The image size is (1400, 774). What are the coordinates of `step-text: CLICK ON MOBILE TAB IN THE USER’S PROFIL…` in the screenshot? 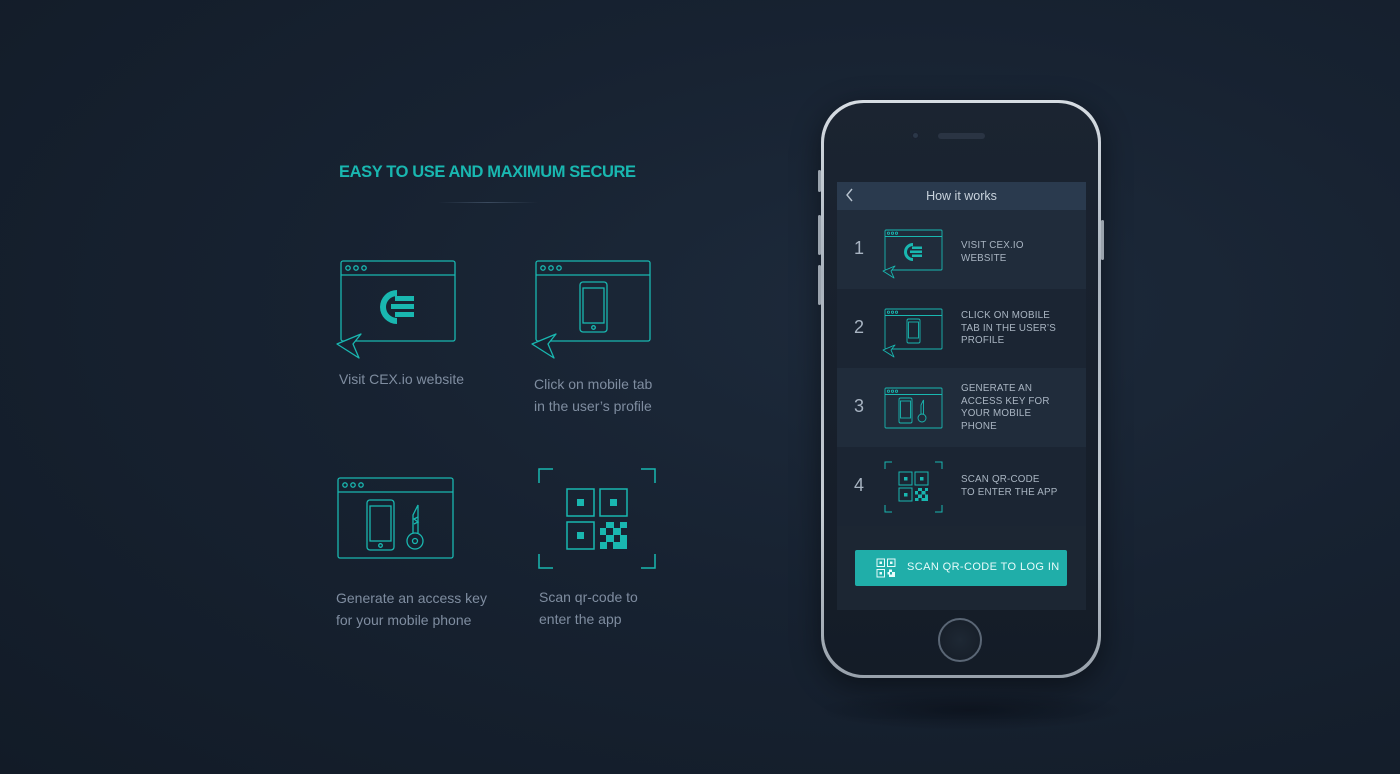 It's located at (1016, 329).